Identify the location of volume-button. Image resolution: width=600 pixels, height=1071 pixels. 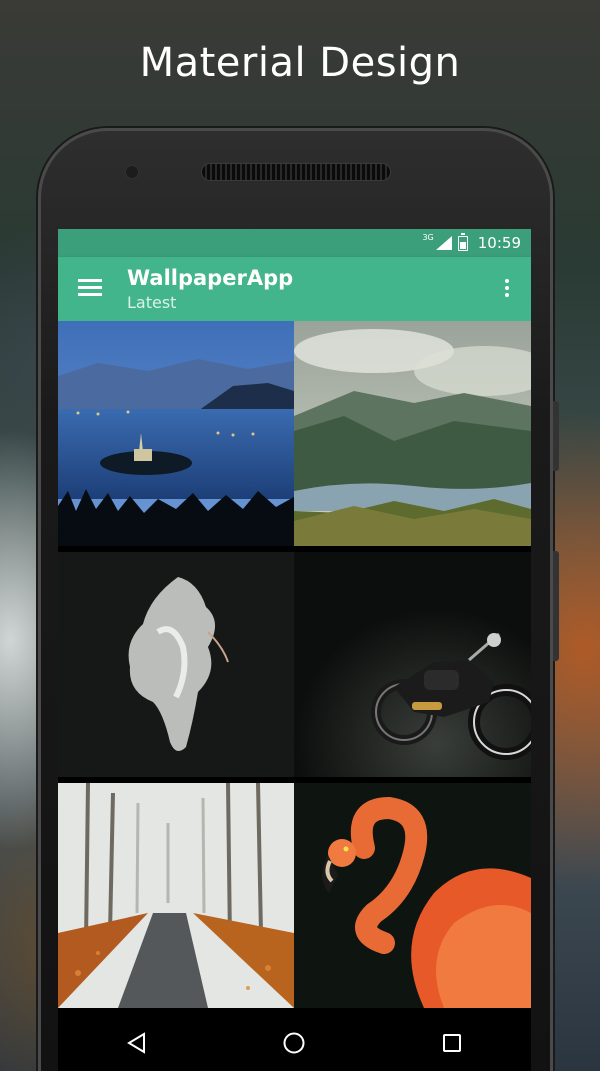
(556, 436).